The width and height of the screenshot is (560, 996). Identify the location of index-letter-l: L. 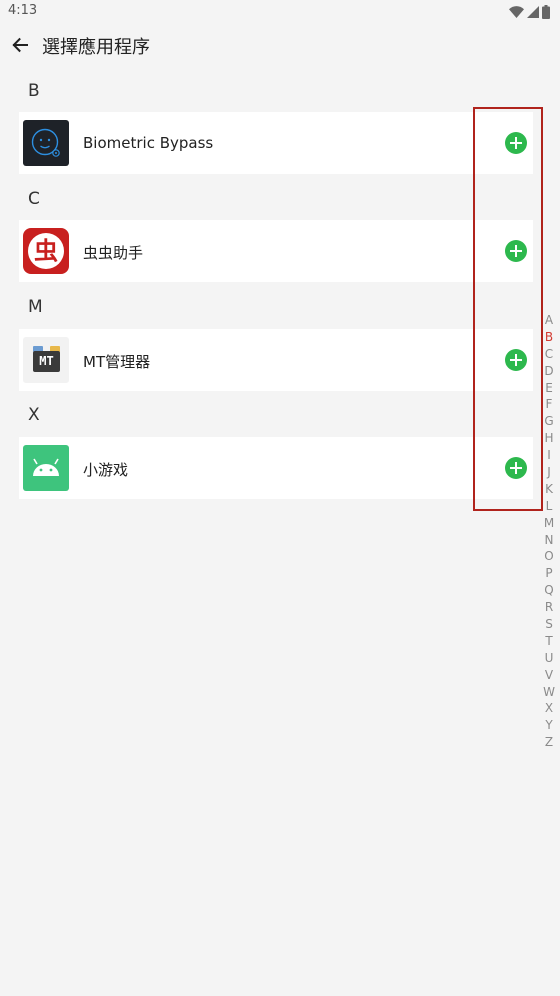
(549, 506).